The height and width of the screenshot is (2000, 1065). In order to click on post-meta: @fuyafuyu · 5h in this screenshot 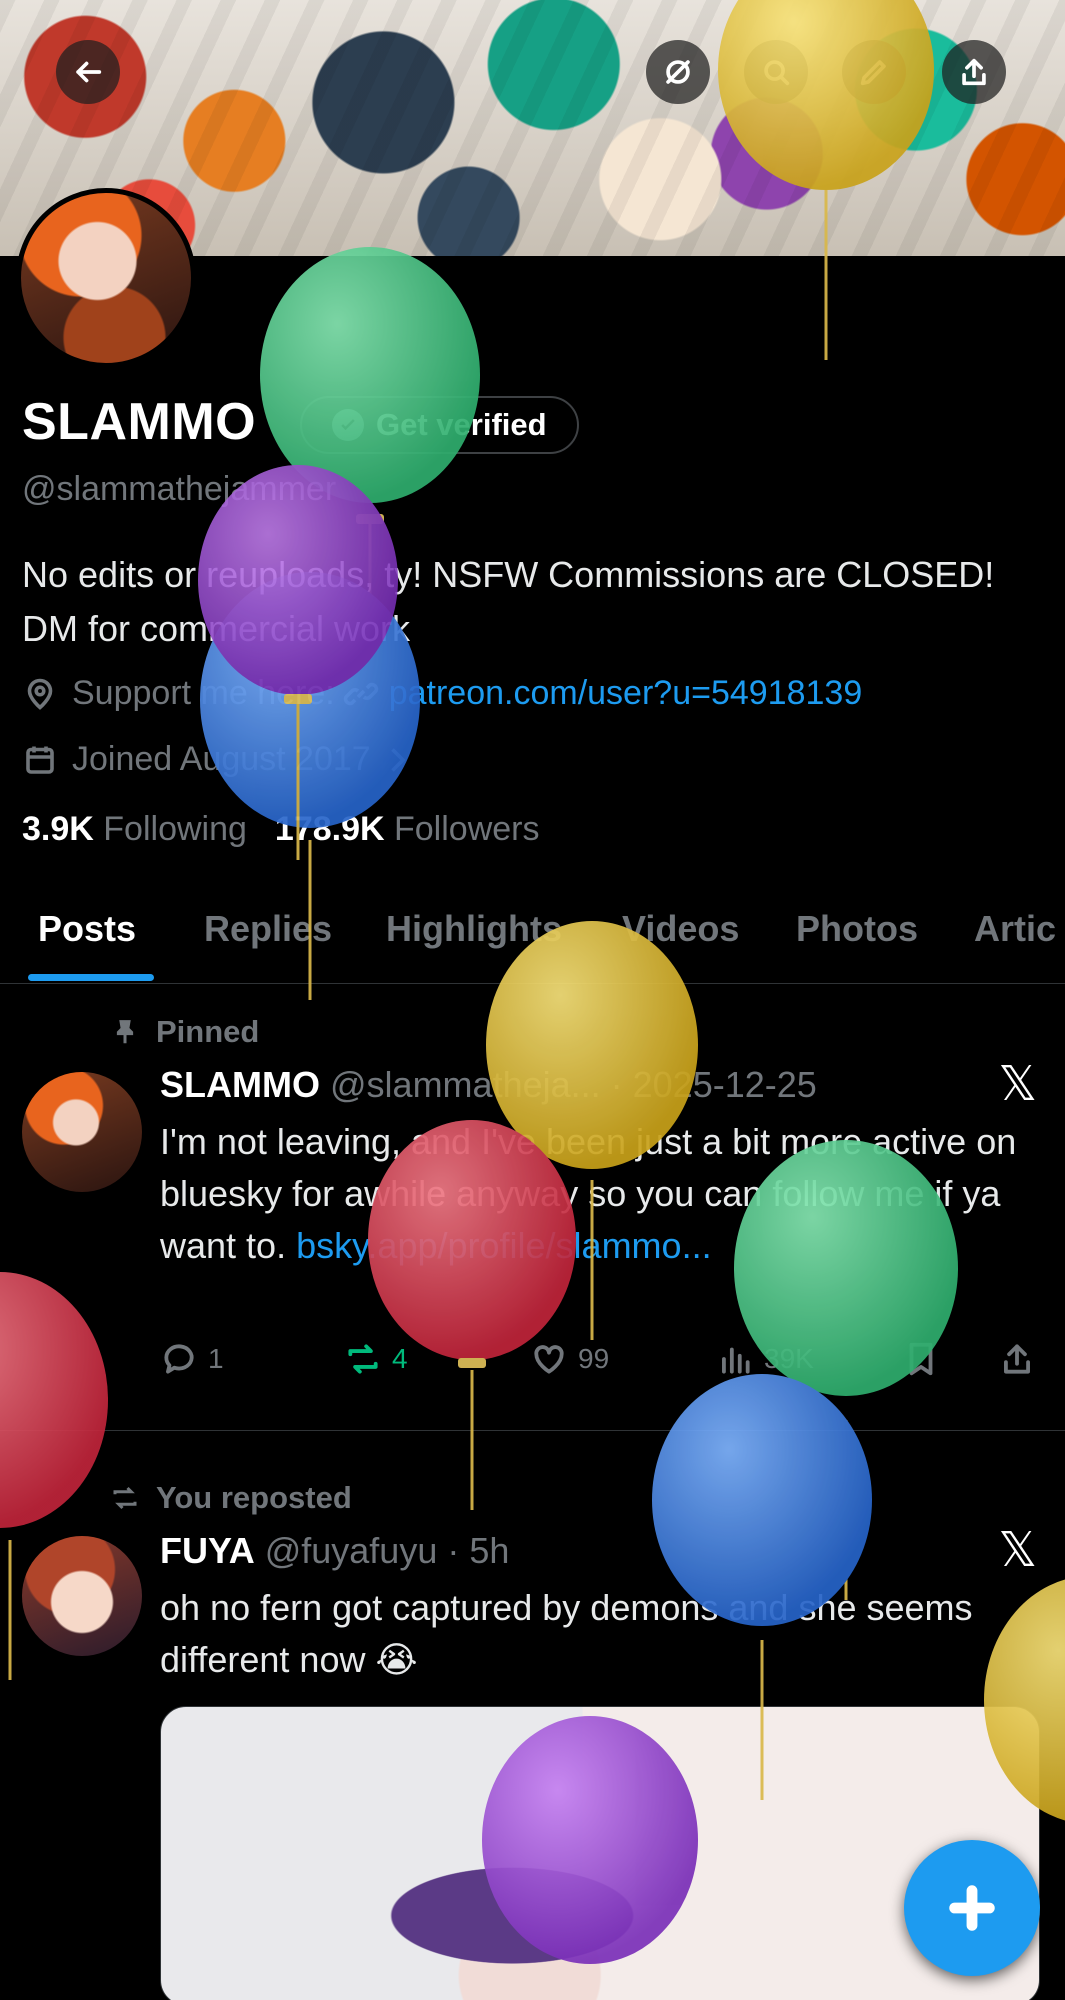, I will do `click(387, 1550)`.